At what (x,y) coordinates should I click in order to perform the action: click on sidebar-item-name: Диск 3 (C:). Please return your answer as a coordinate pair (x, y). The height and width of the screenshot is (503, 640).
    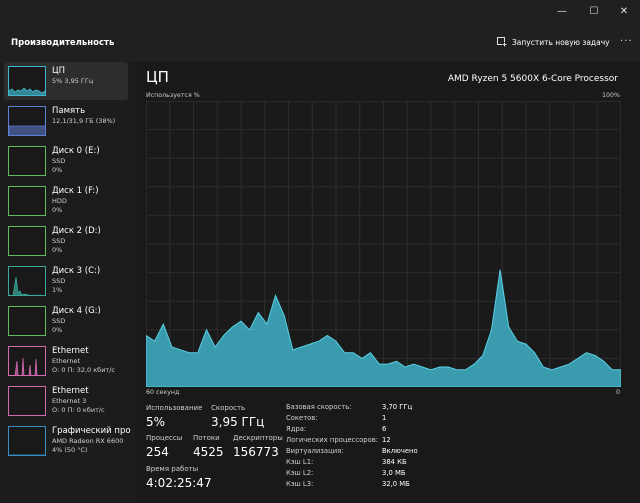
    Looking at the image, I should click on (76, 271).